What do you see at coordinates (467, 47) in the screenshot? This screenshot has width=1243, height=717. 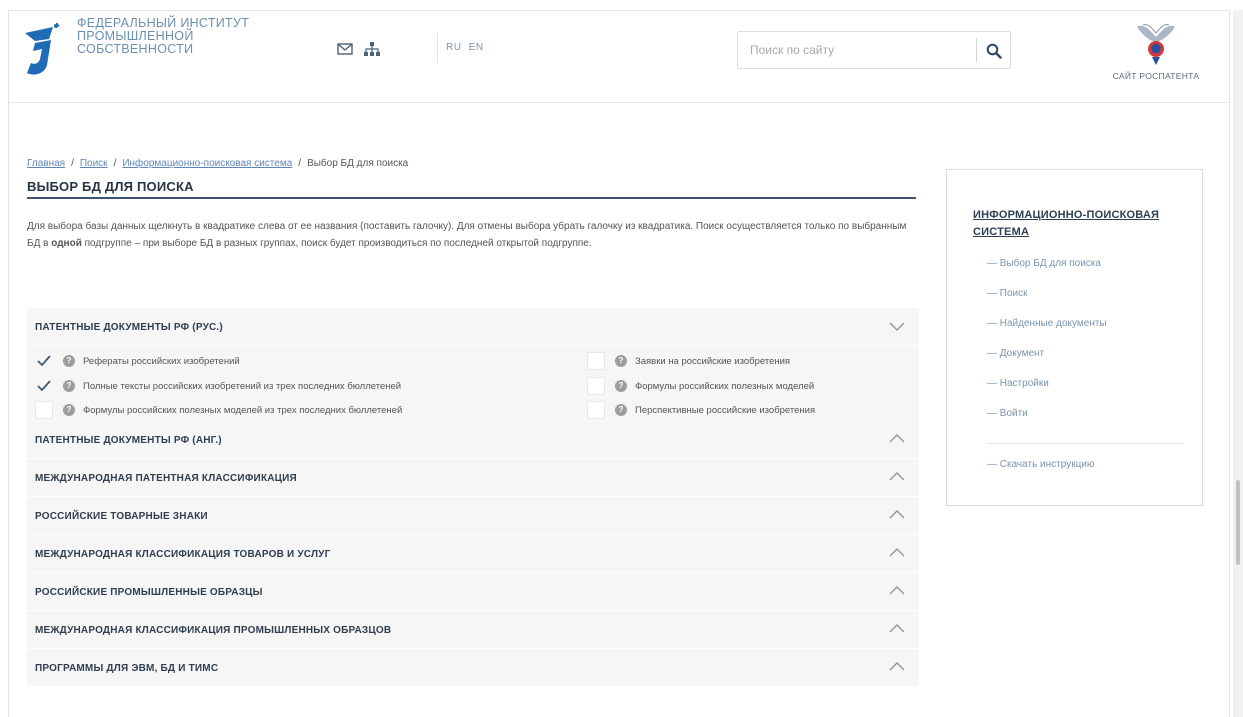 I see `language-switcher: RU EN` at bounding box center [467, 47].